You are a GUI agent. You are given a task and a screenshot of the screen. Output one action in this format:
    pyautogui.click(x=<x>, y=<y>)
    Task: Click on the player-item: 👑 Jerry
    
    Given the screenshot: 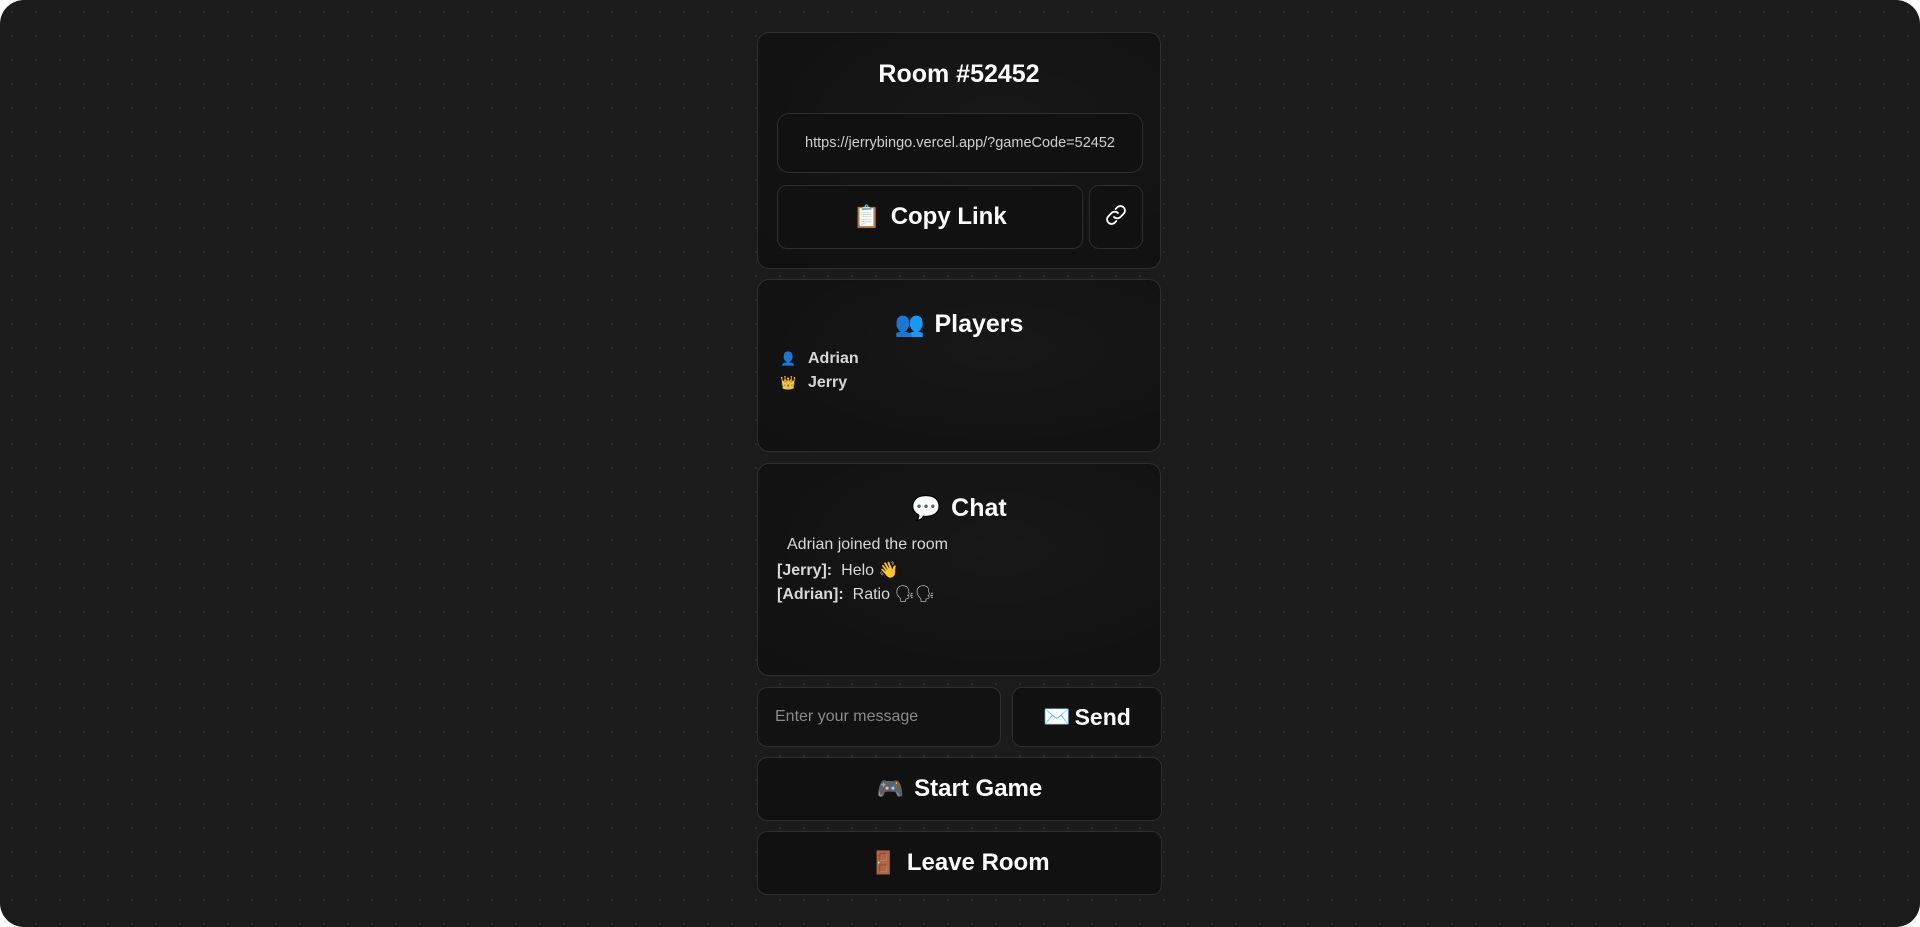 What is the action you would take?
    pyautogui.click(x=813, y=383)
    